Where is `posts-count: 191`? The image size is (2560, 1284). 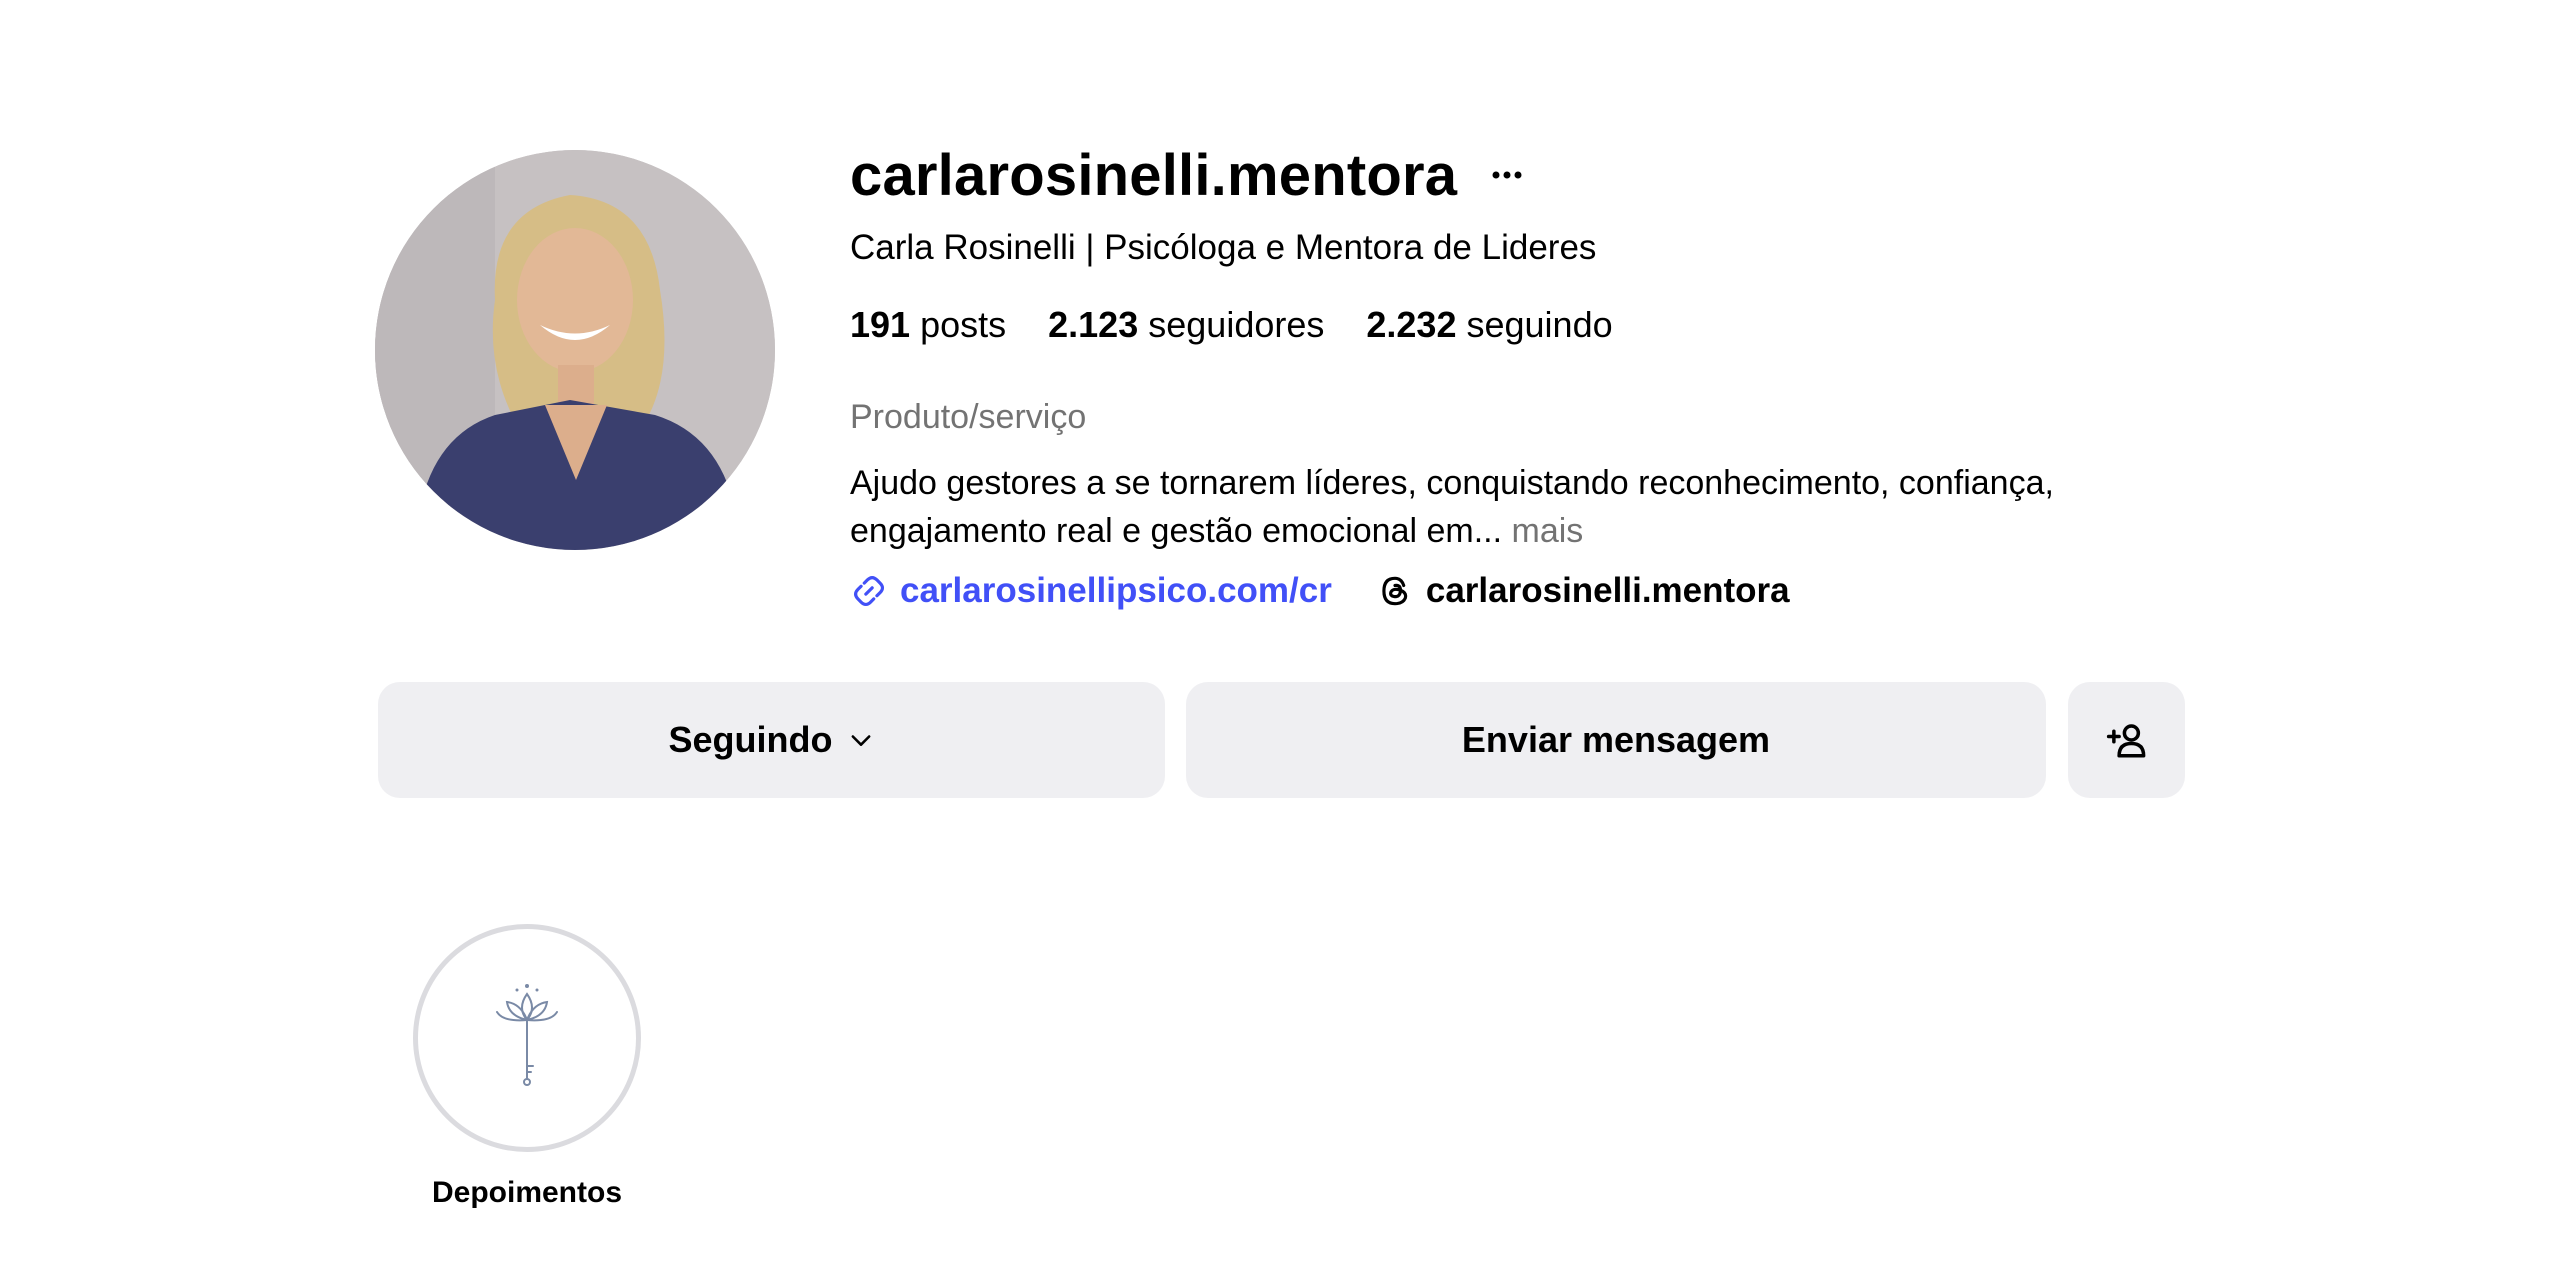
posts-count: 191 is located at coordinates (880, 324).